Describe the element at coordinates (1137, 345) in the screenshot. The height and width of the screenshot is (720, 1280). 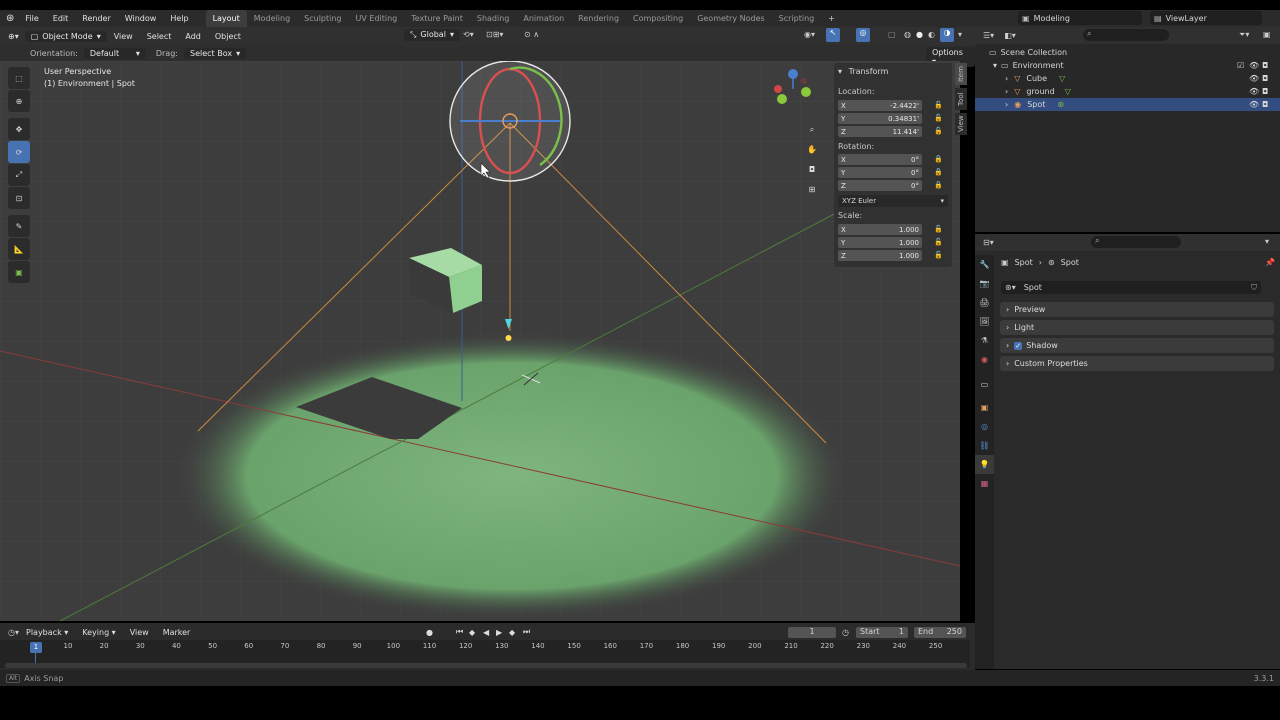
I see `panel-shadow: › ✓ Shadow` at that location.